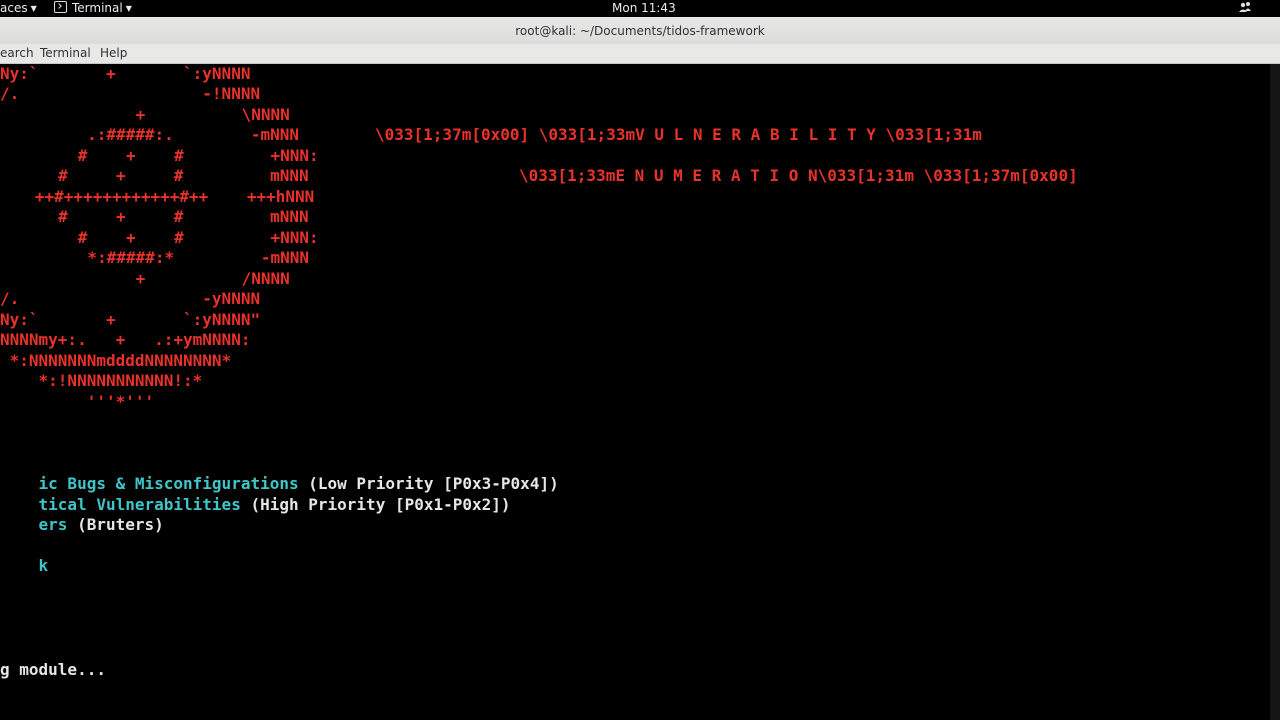  I want to click on menu-option-note: (Bruters), so click(115, 524).